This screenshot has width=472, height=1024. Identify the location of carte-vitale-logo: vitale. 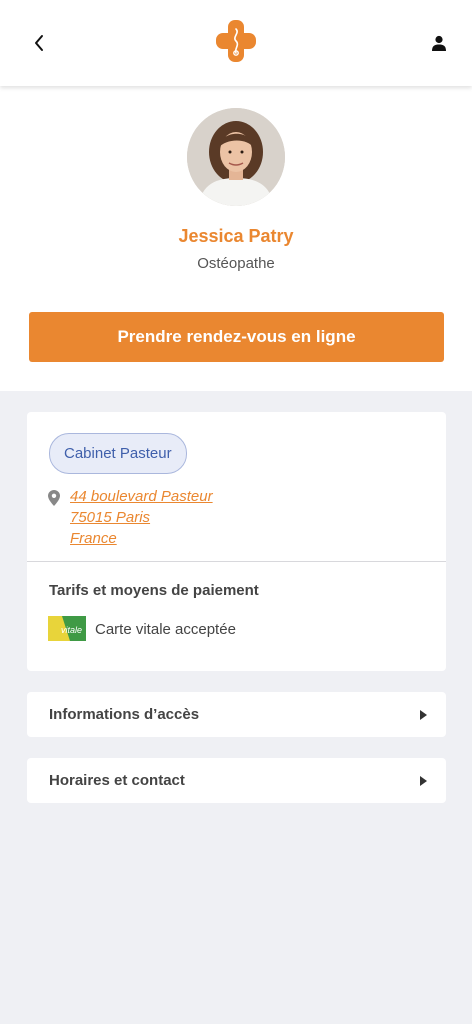
(67, 628).